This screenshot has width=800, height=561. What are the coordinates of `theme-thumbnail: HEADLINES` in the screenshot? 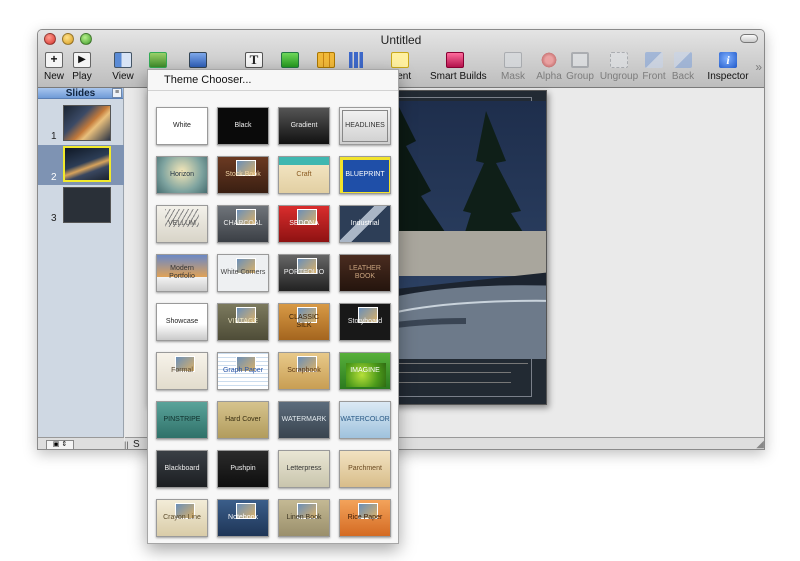 It's located at (365, 126).